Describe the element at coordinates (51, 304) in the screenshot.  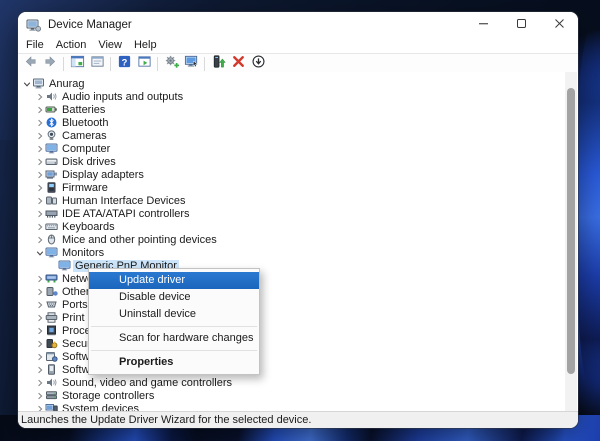
I see `port-icon` at that location.